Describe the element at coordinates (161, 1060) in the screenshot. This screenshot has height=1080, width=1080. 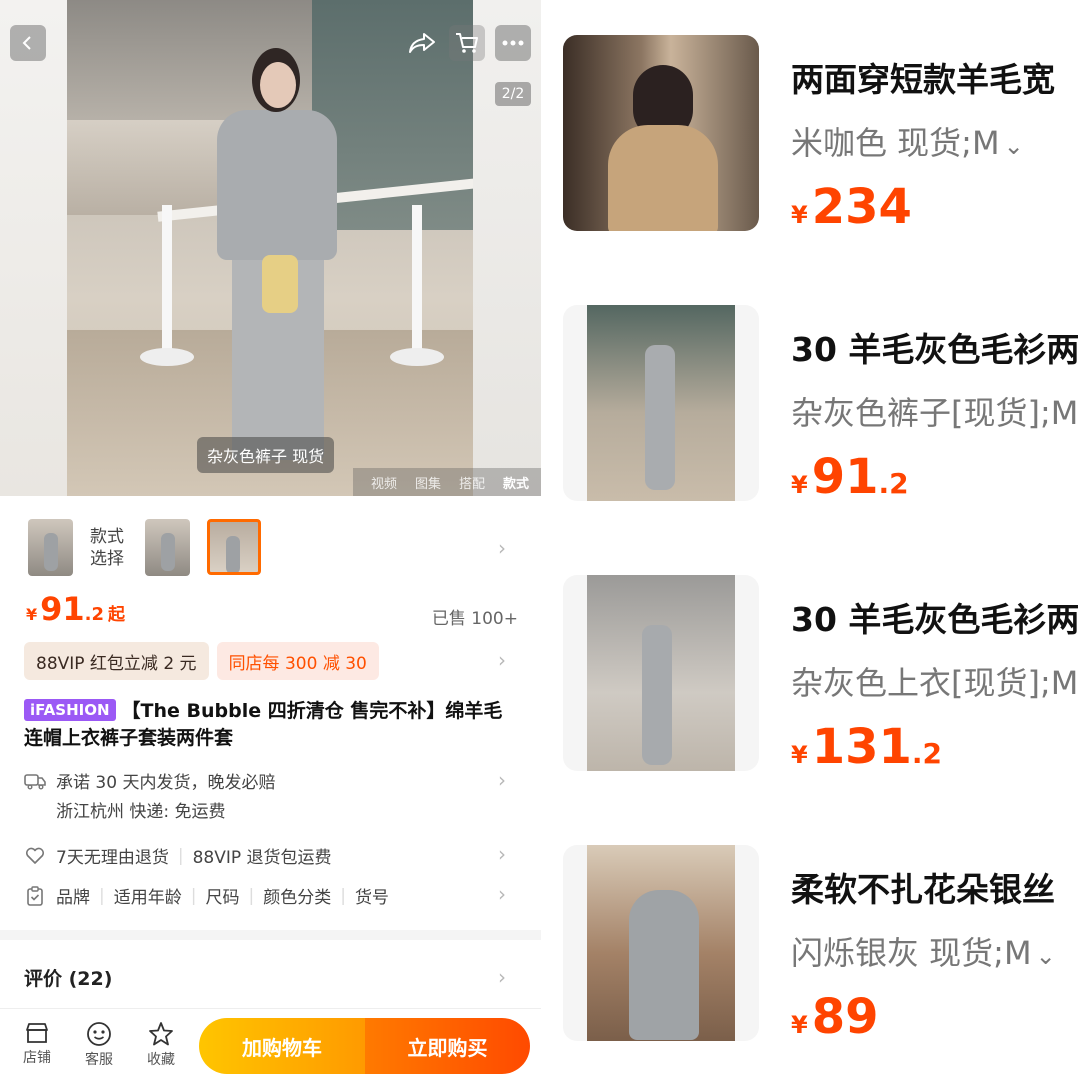
I see `favorite-label: 收藏` at that location.